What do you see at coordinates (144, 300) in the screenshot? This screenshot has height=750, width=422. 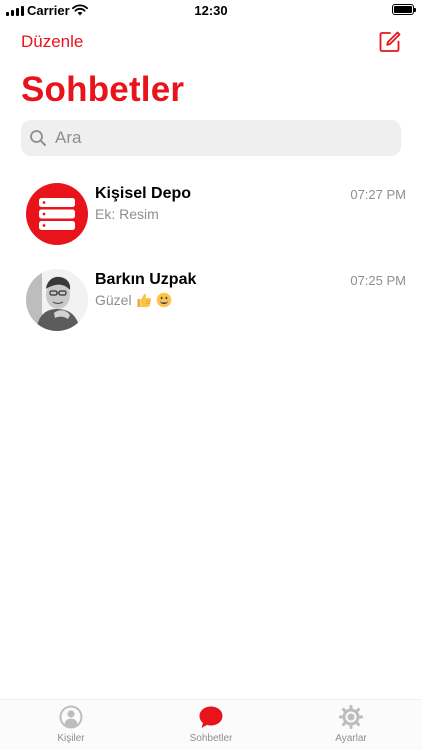 I see `thumbs-up-emoji` at bounding box center [144, 300].